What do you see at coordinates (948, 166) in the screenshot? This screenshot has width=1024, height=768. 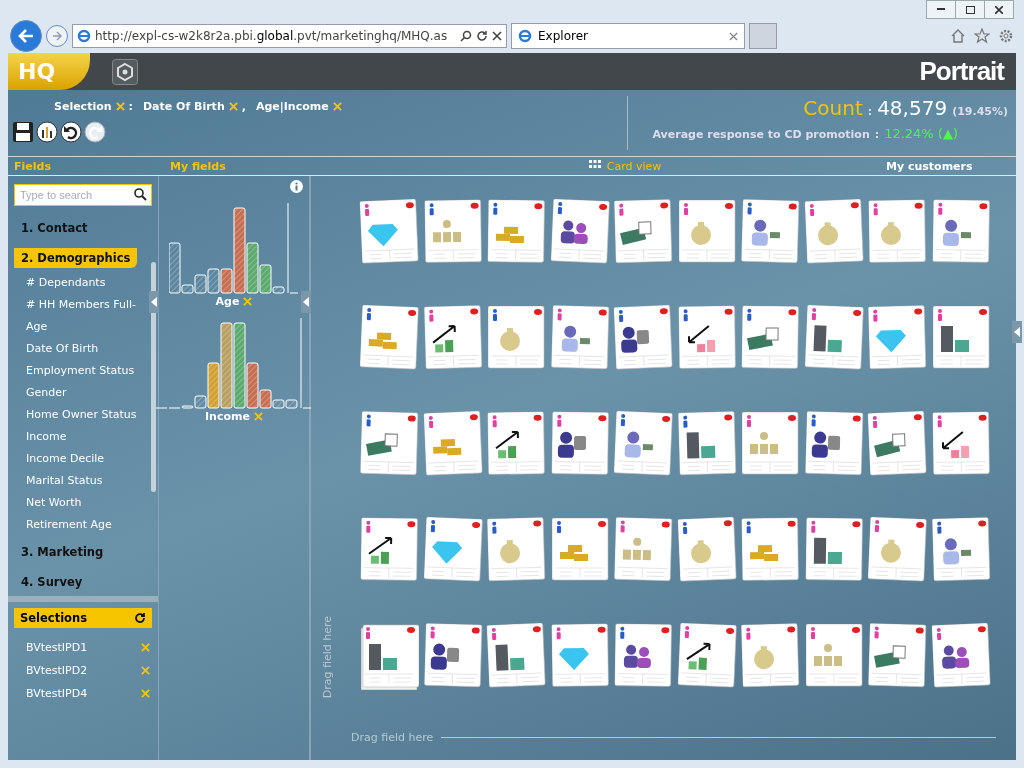 I see `my-customers-tab: My customers` at bounding box center [948, 166].